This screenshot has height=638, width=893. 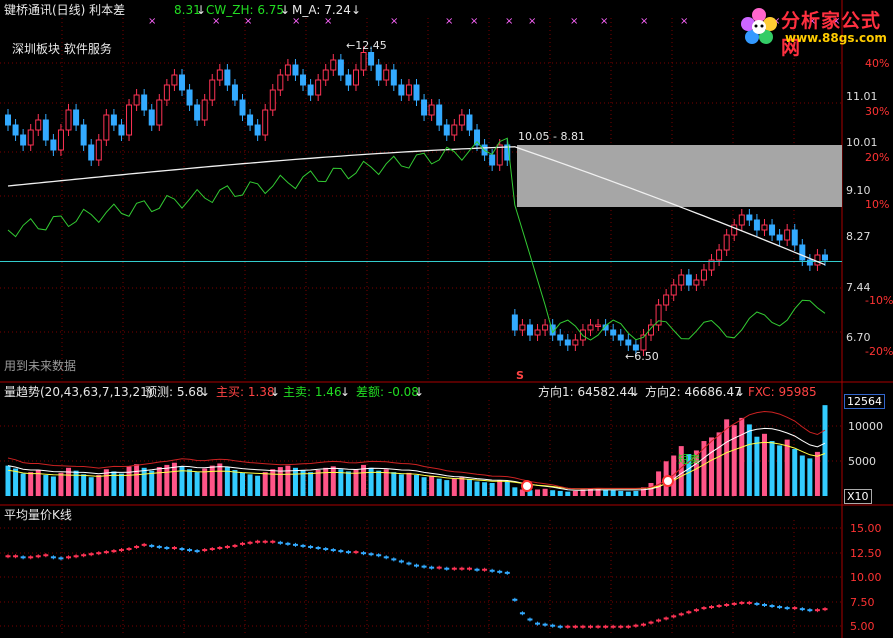 What do you see at coordinates (866, 528) in the screenshot?
I see `avg-tick-label: 15.00` at bounding box center [866, 528].